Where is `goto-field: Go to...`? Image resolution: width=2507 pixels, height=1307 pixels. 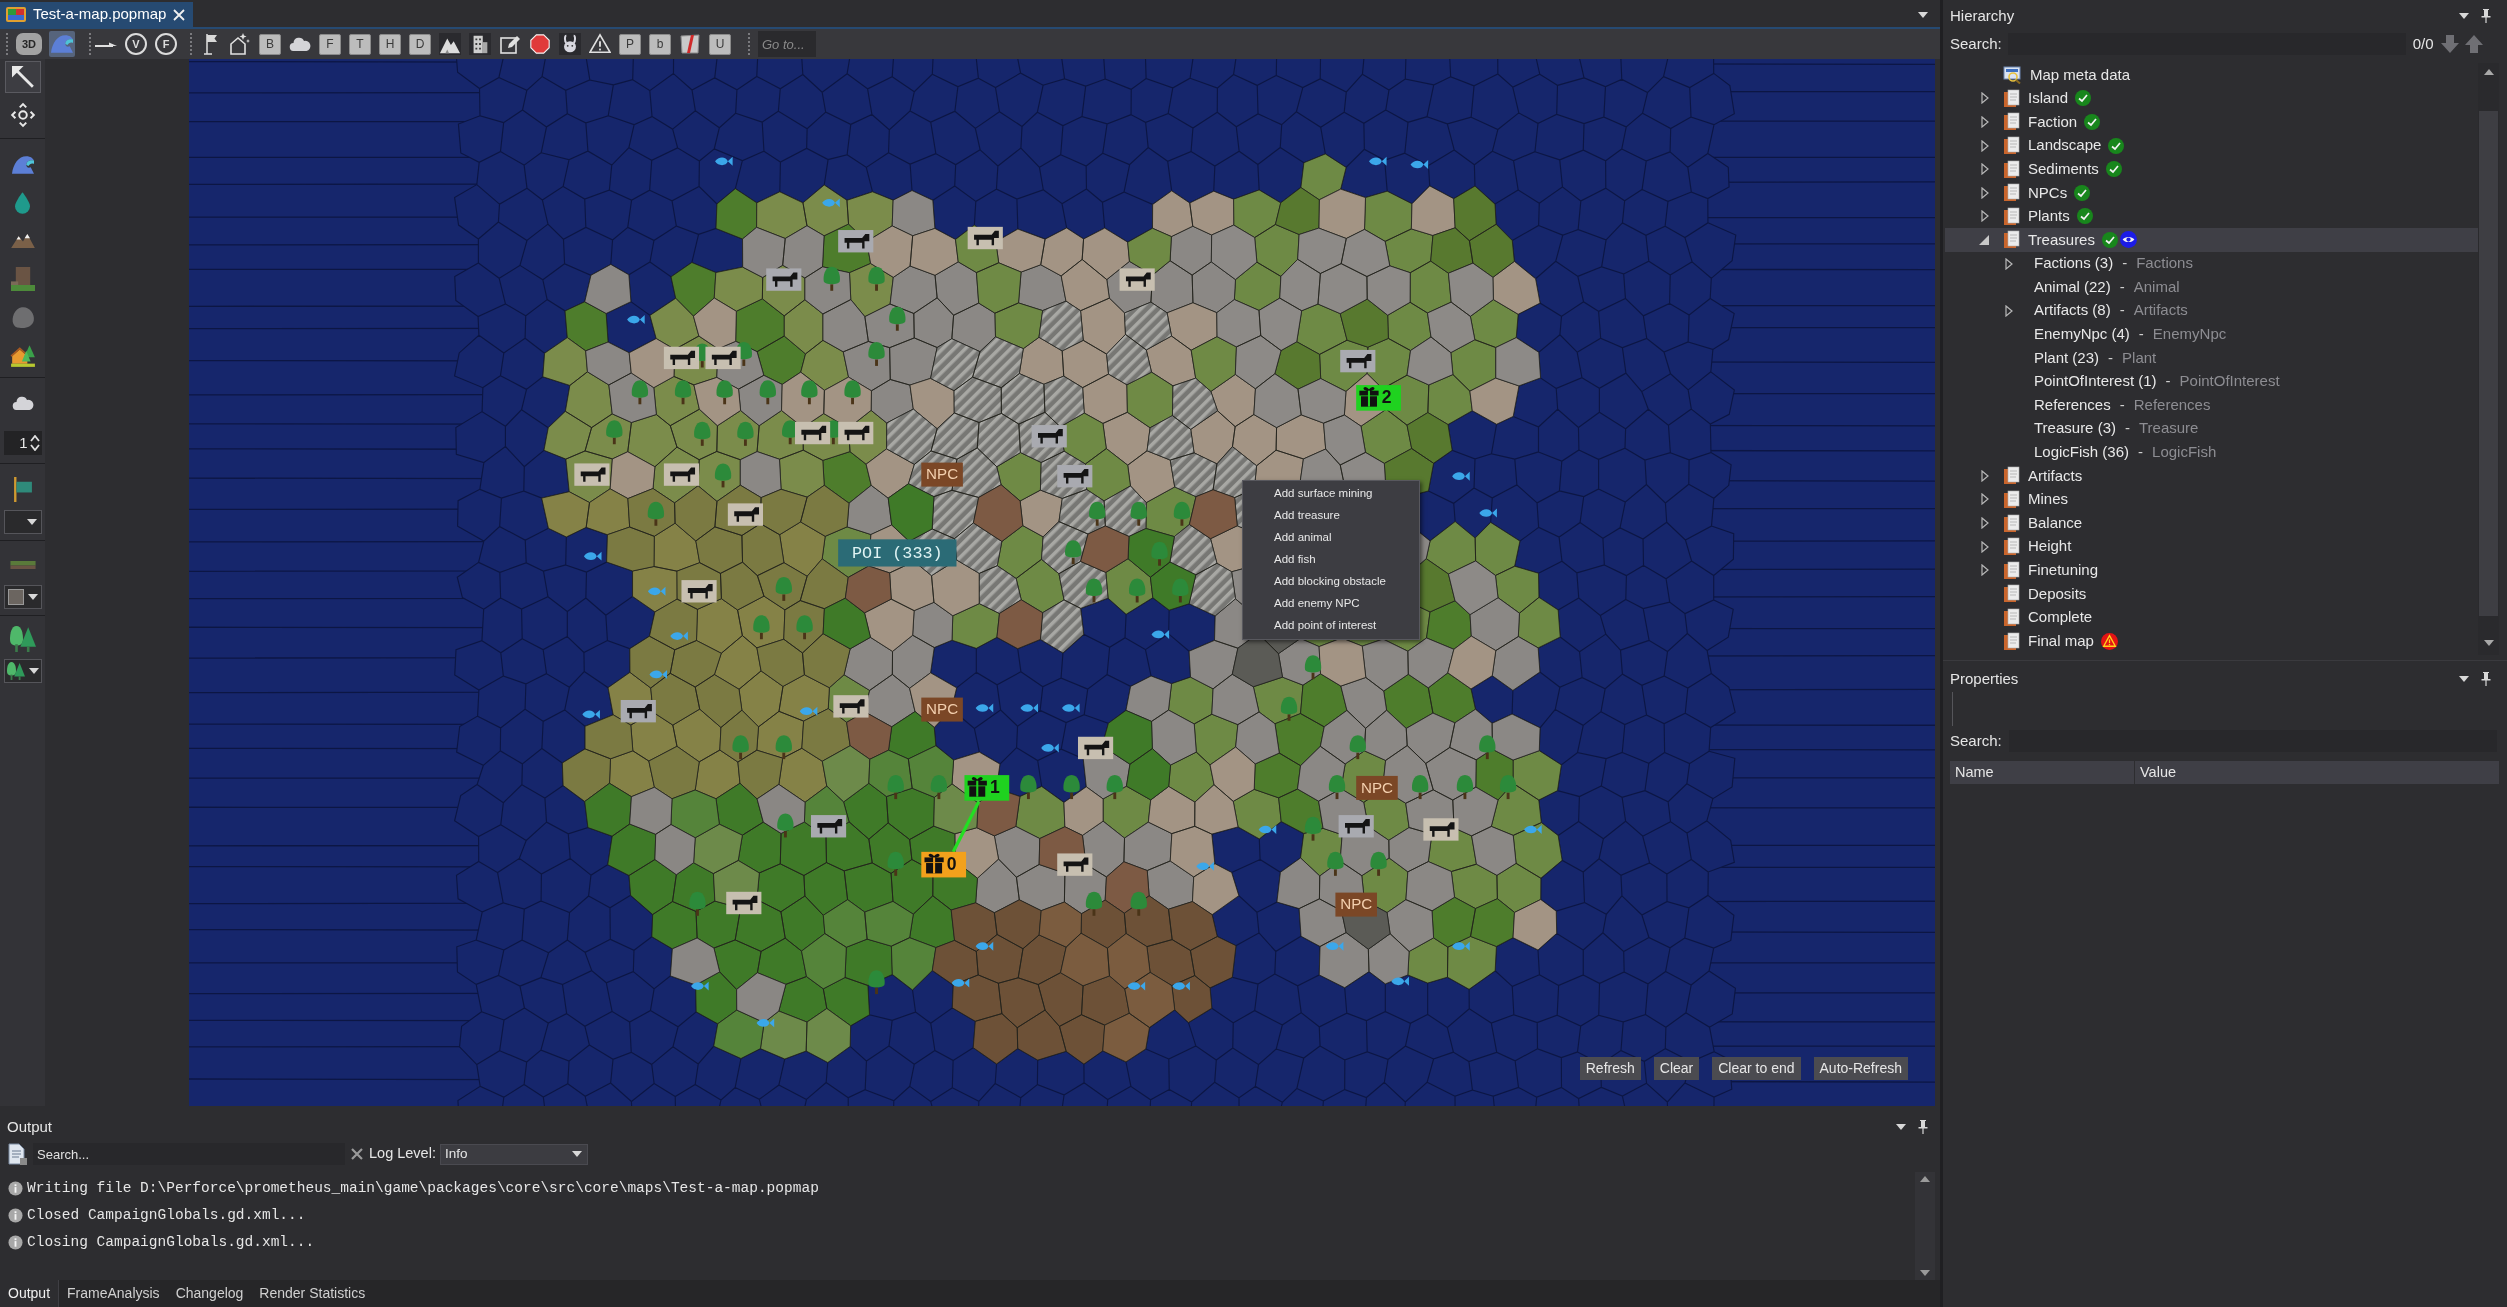
goto-field: Go to... is located at coordinates (787, 44).